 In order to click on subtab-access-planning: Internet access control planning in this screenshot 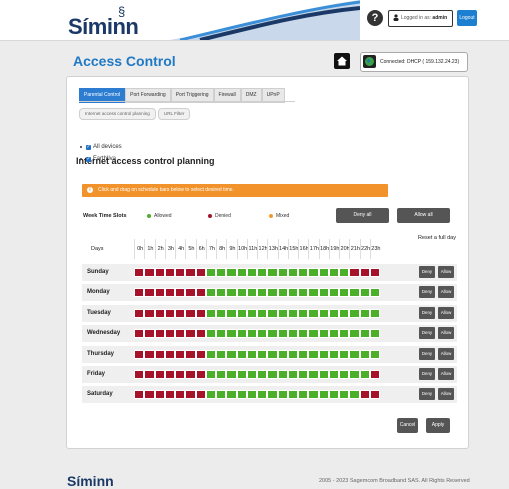, I will do `click(117, 114)`.